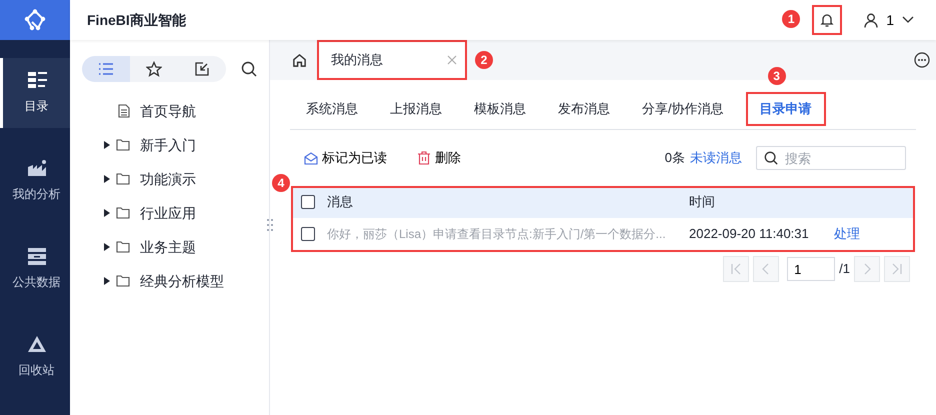 The height and width of the screenshot is (415, 936). Describe the element at coordinates (36, 80) in the screenshot. I see `catalog-icon` at that location.